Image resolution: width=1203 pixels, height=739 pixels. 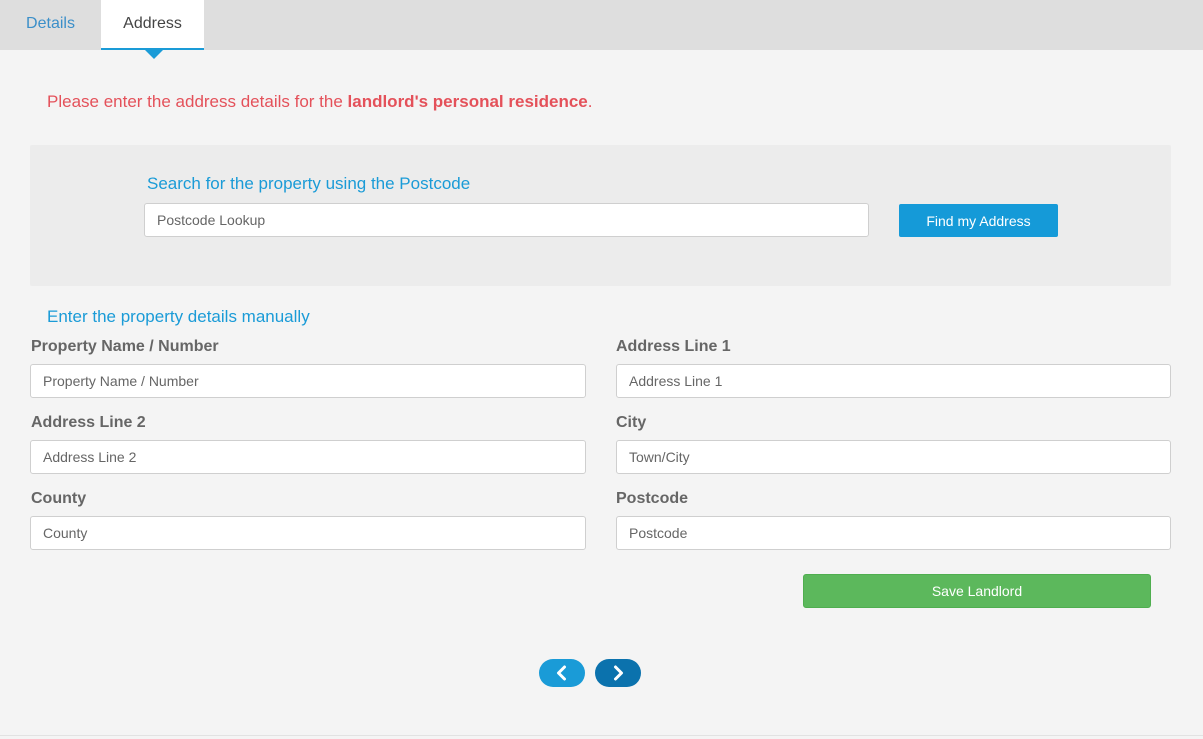 What do you see at coordinates (125, 346) in the screenshot?
I see `property-name-label: Property Name / Number` at bounding box center [125, 346].